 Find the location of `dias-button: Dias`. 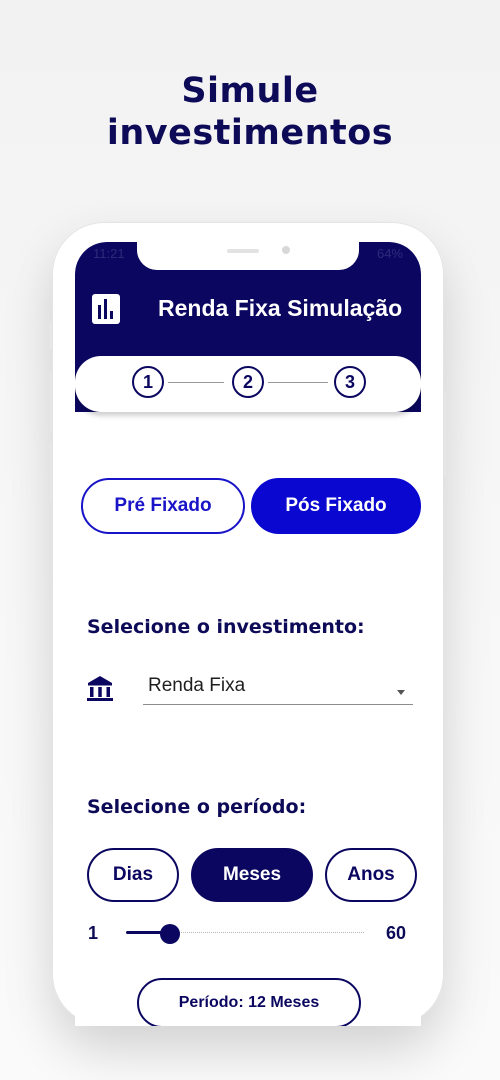

dias-button: Dias is located at coordinates (133, 875).